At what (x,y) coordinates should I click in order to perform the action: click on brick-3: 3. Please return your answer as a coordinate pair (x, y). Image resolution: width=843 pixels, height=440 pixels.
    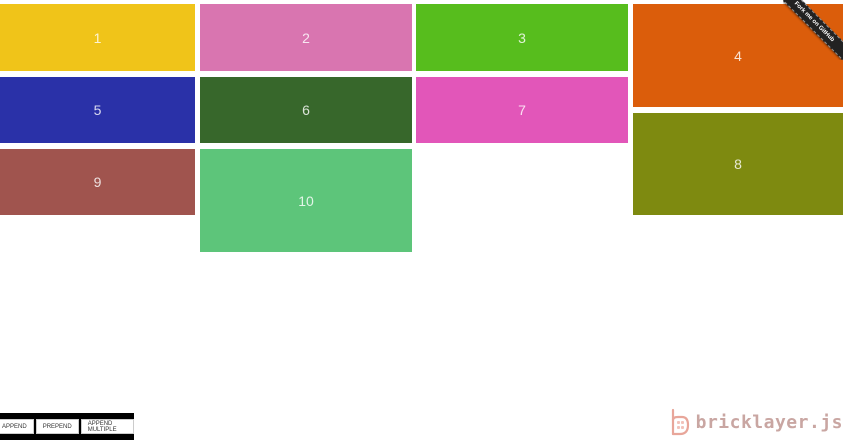
    Looking at the image, I should click on (522, 37).